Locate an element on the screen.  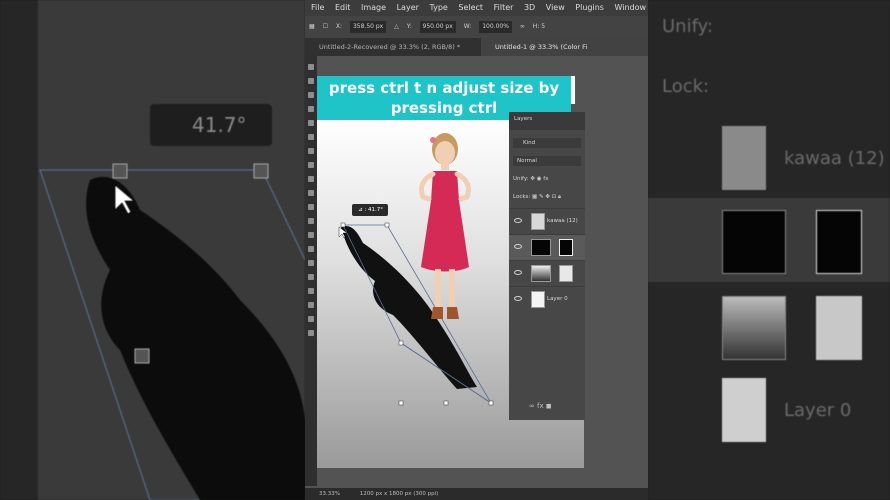
brush-tool-icon is located at coordinates (311, 165).